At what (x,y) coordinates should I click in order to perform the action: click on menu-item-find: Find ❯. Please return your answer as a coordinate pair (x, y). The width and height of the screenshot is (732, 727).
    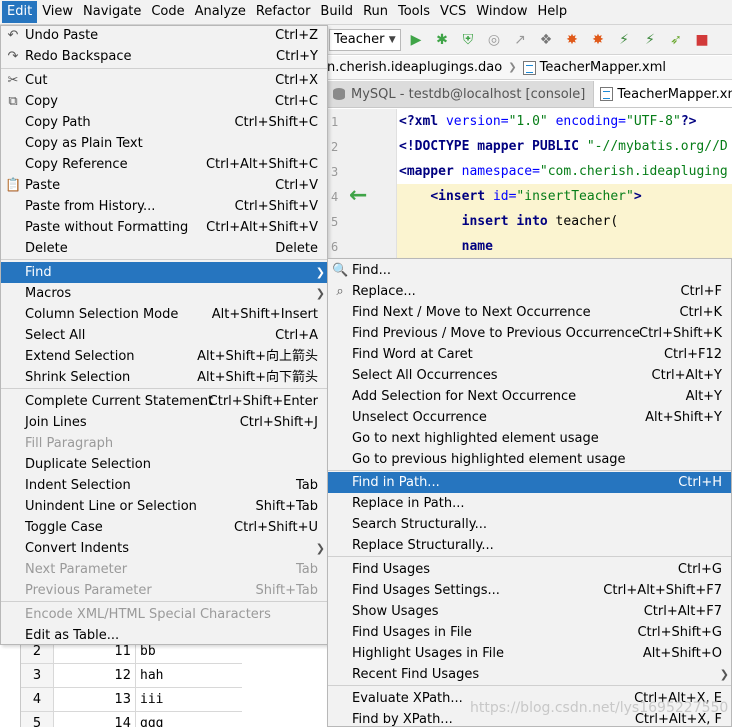
    Looking at the image, I should click on (164, 272).